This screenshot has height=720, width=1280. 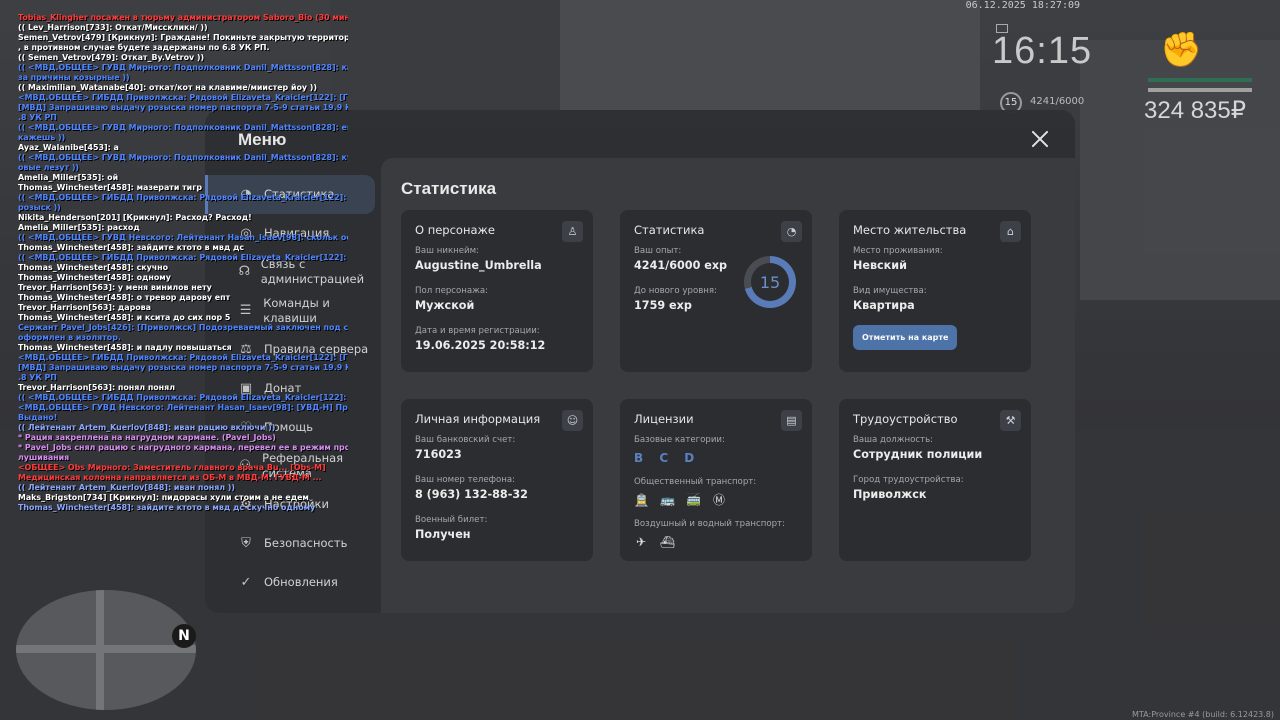 I want to click on shield-icon: ⛨, so click(x=246, y=544).